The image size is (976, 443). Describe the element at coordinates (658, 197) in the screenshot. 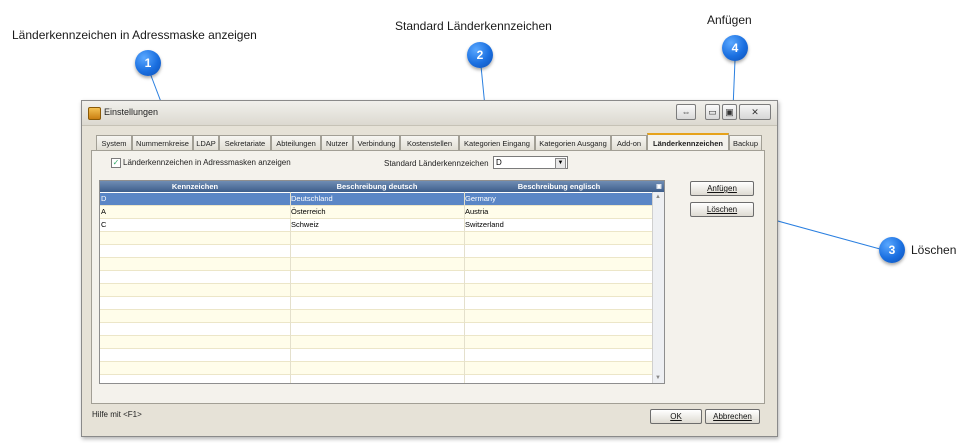

I see `scroll-up-icon: ▲` at that location.